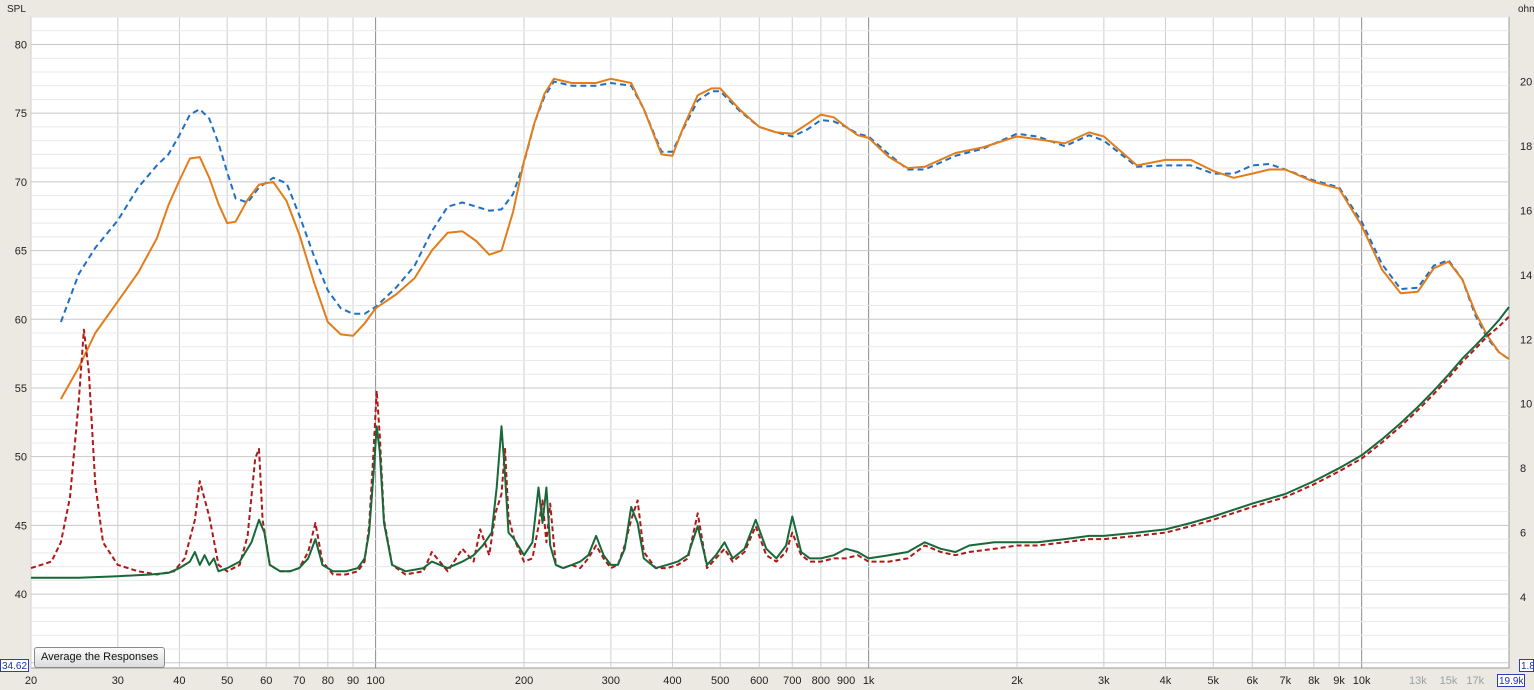 The image size is (1534, 690). I want to click on min-spl-readout: 34.62, so click(15, 665).